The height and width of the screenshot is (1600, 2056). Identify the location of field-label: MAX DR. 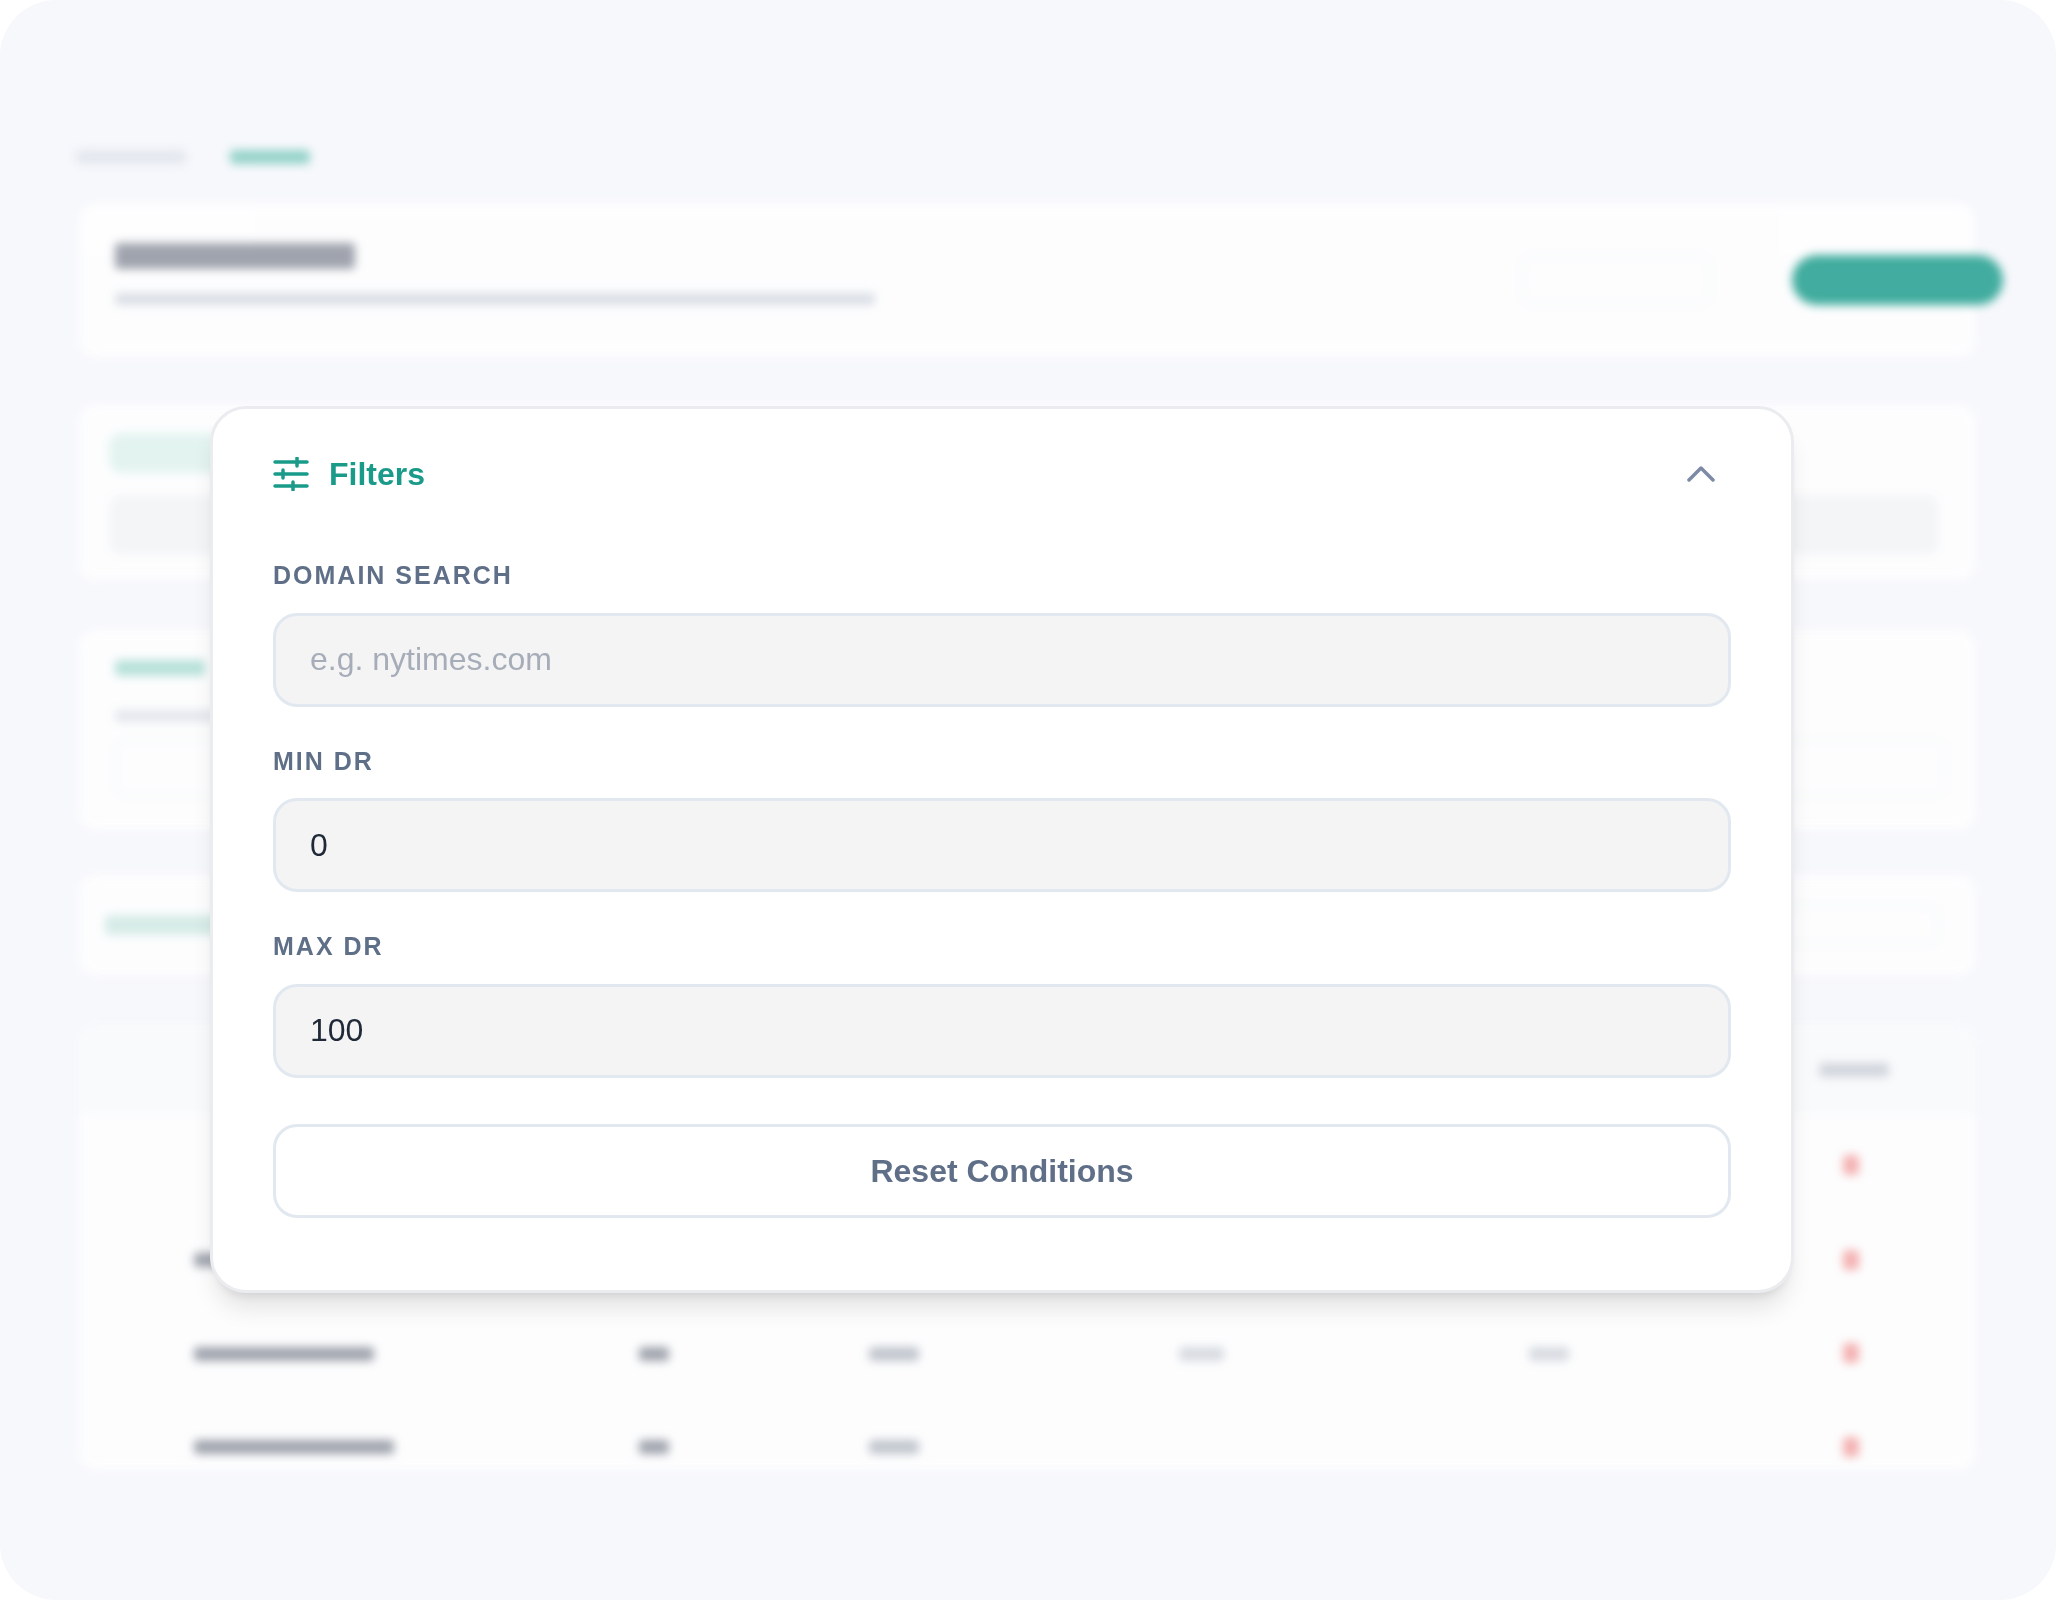
(329, 946).